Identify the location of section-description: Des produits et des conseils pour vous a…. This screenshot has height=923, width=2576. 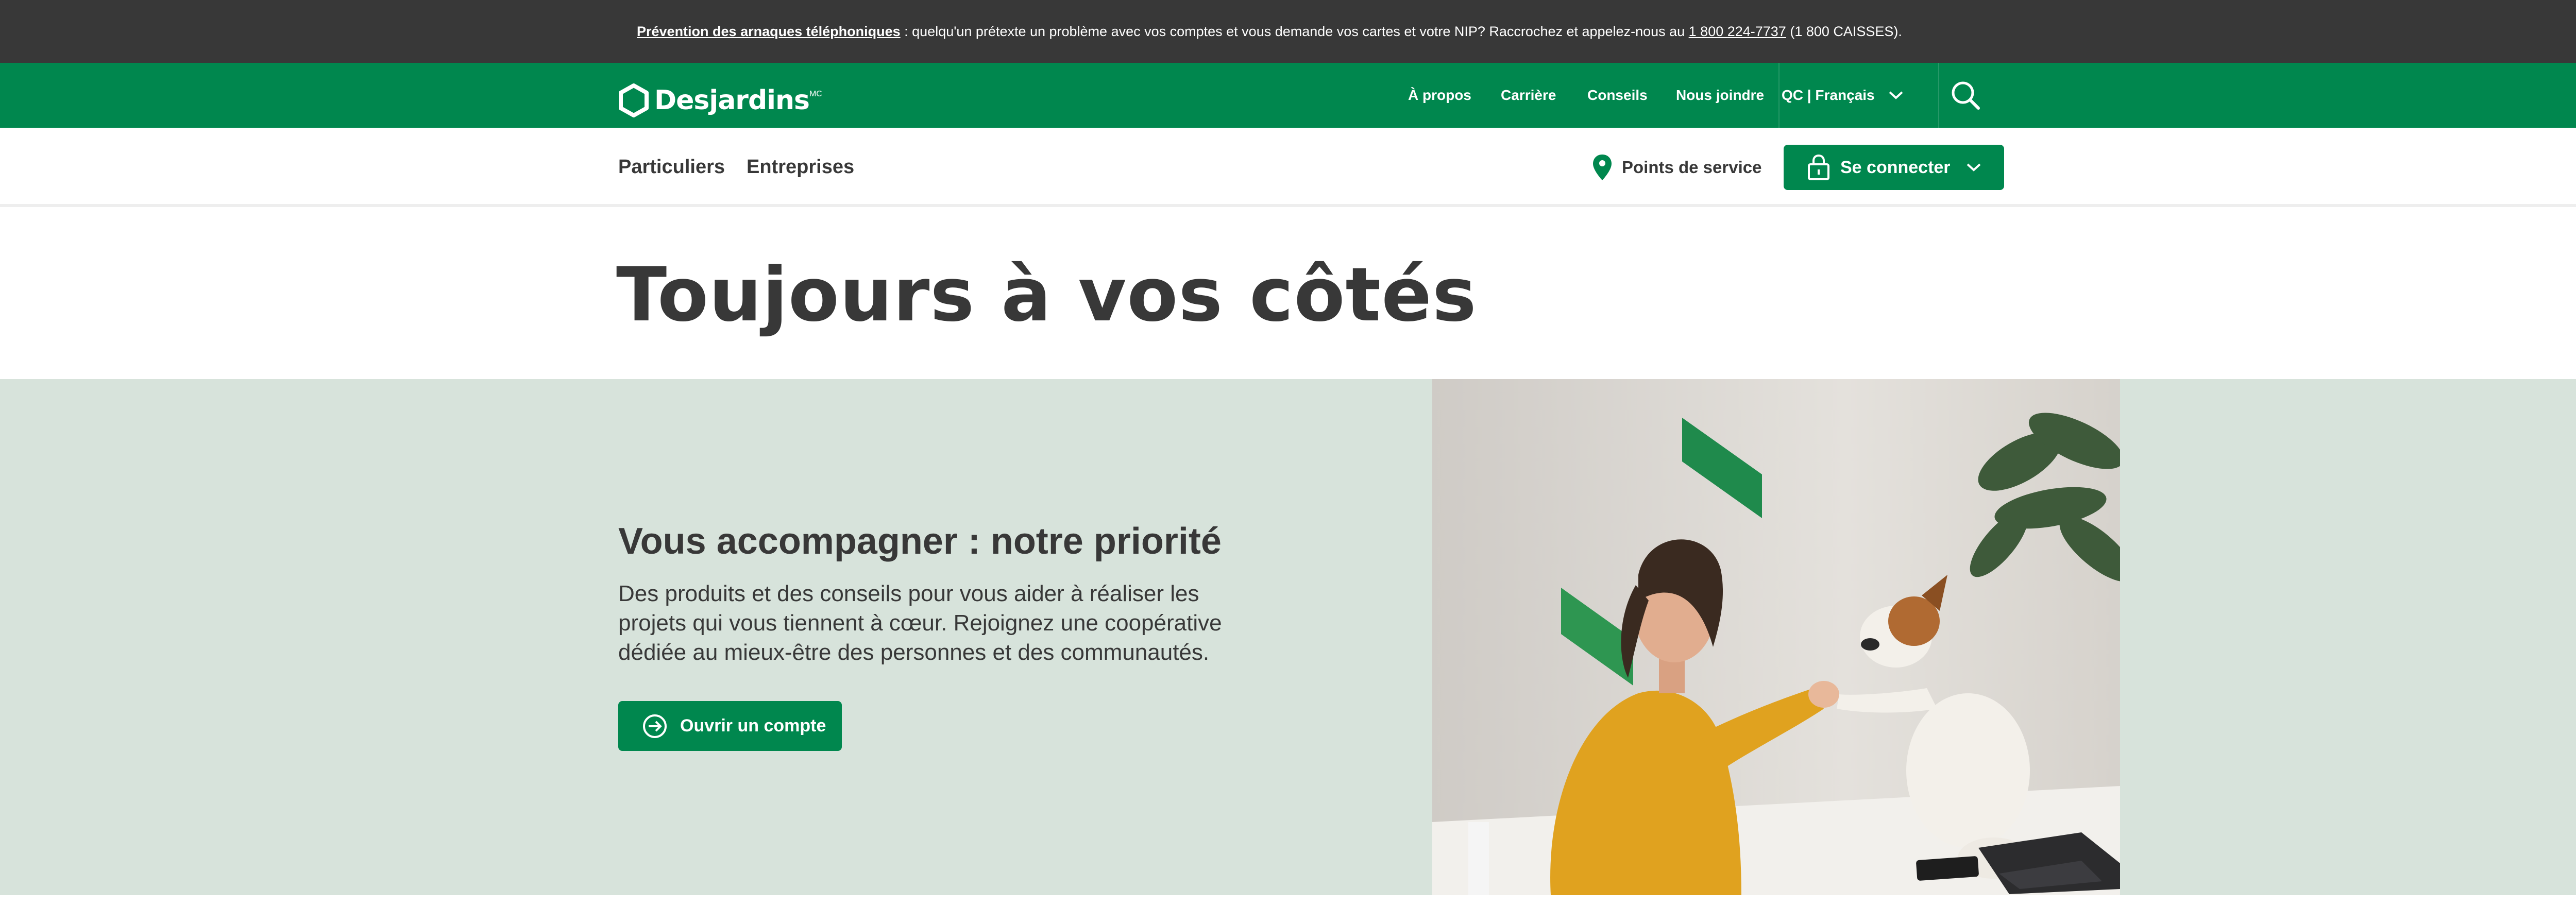
(920, 623).